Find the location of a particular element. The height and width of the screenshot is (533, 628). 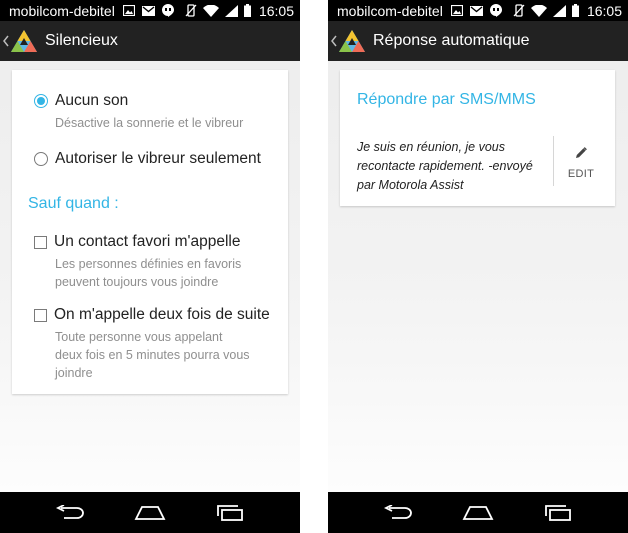

option-vibreur-seulement: Autoriser le vibreur seulement is located at coordinates (157, 159).